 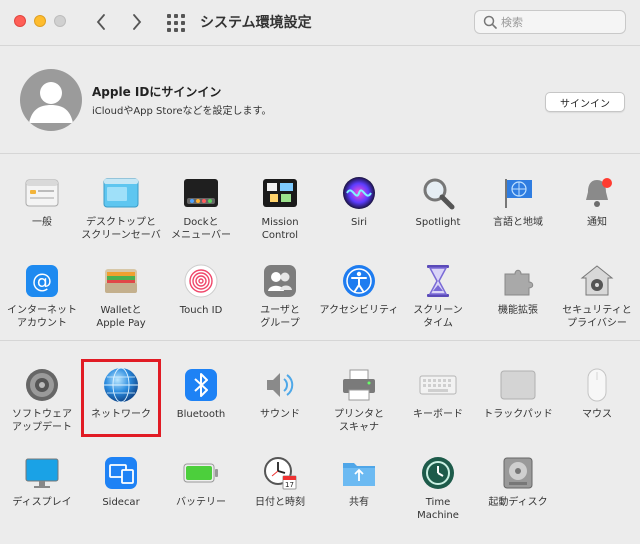 I want to click on trackpad-icon, so click(x=518, y=385).